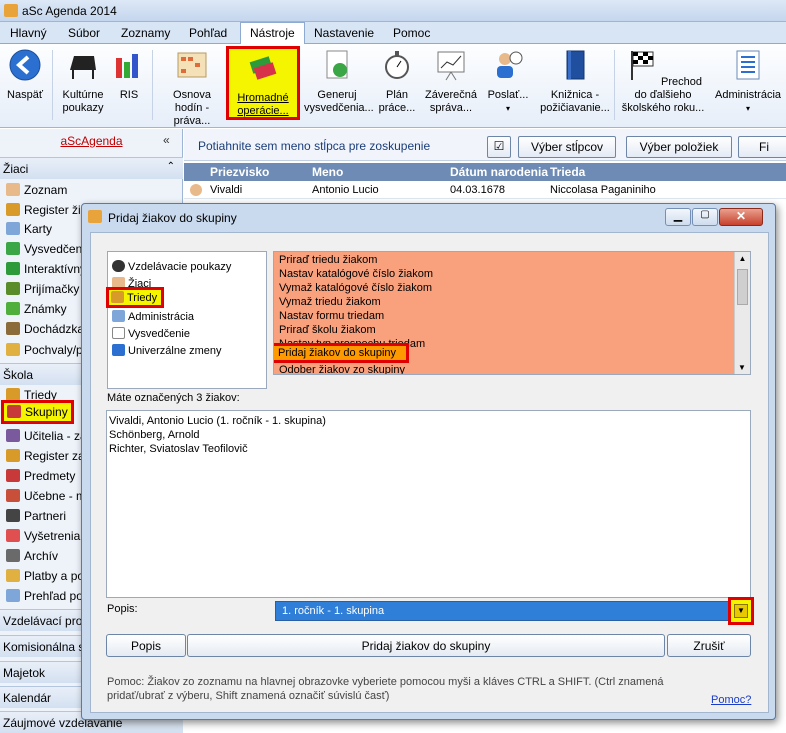  I want to click on tree-classes: Triedy, so click(135, 297).